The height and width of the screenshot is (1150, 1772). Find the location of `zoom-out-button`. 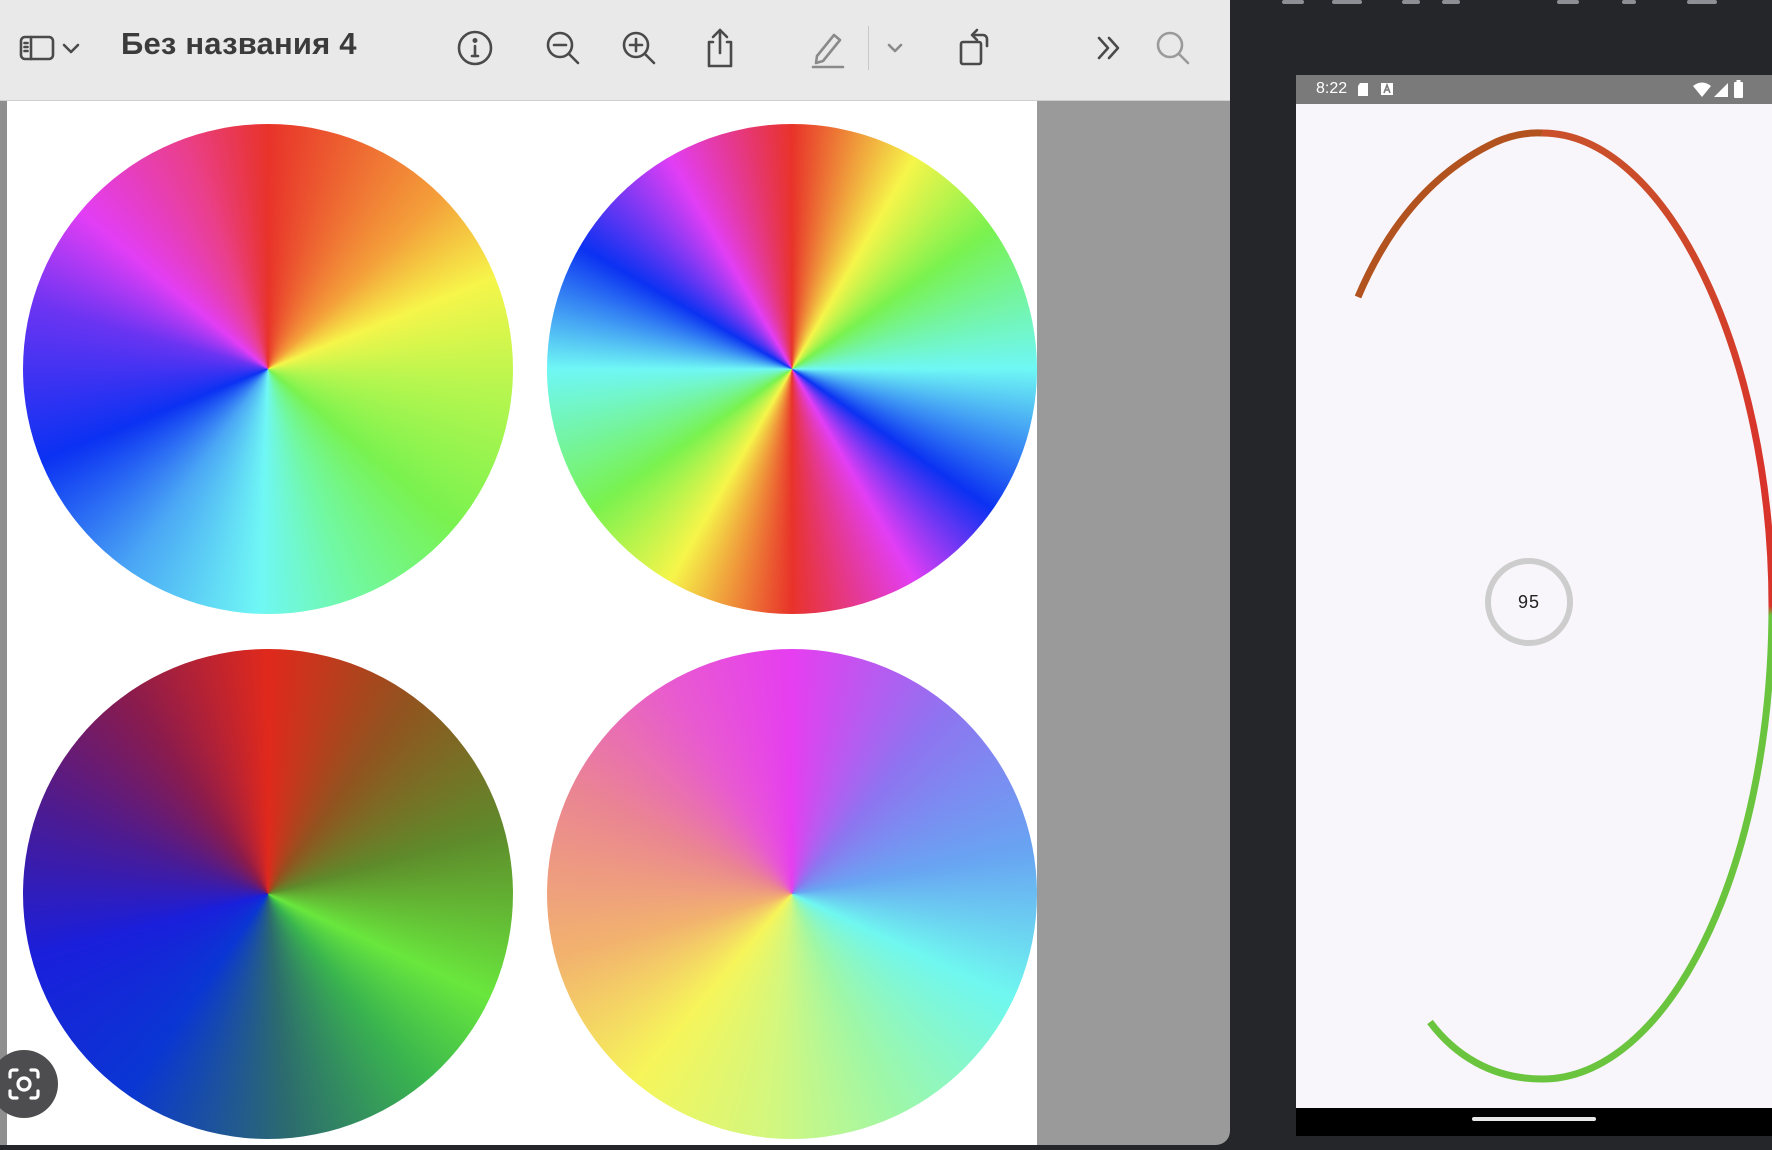

zoom-out-button is located at coordinates (563, 48).